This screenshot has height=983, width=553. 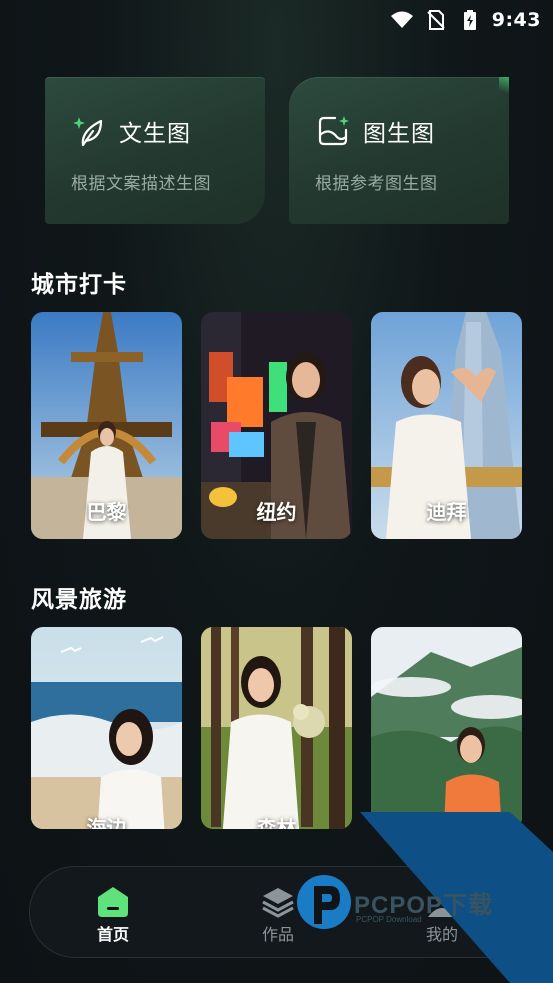 What do you see at coordinates (399, 150) in the screenshot?
I see `image-to-image-card: 图生图 根据参考图生图` at bounding box center [399, 150].